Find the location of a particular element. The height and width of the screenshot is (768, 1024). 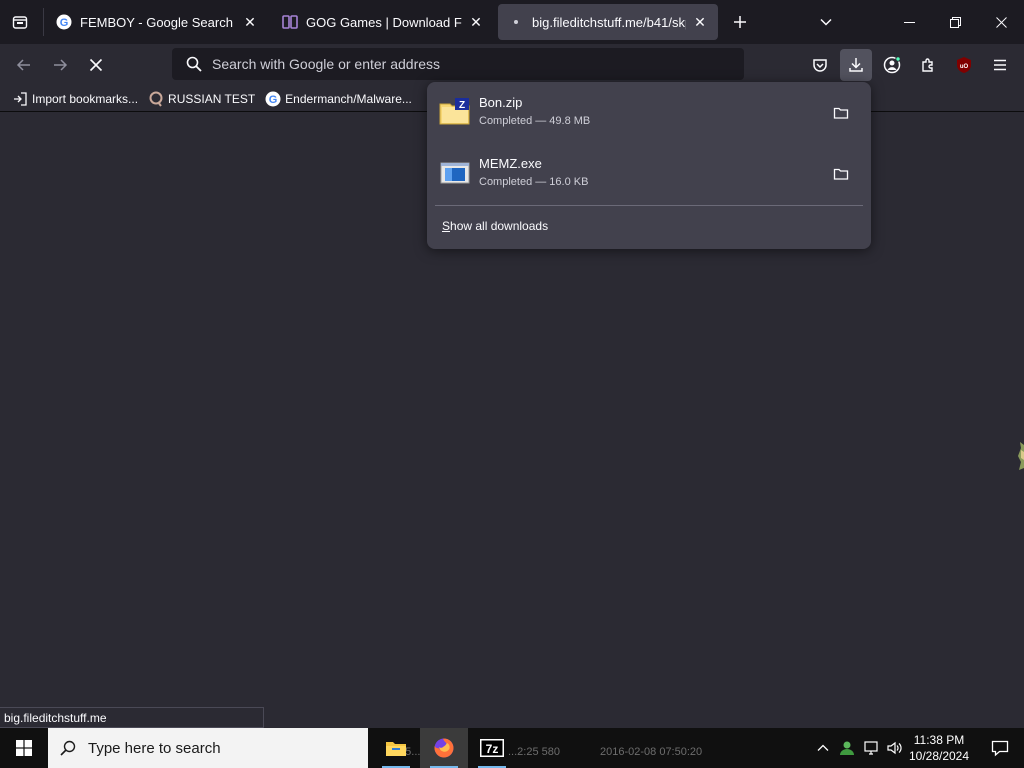

account-button is located at coordinates (892, 65).